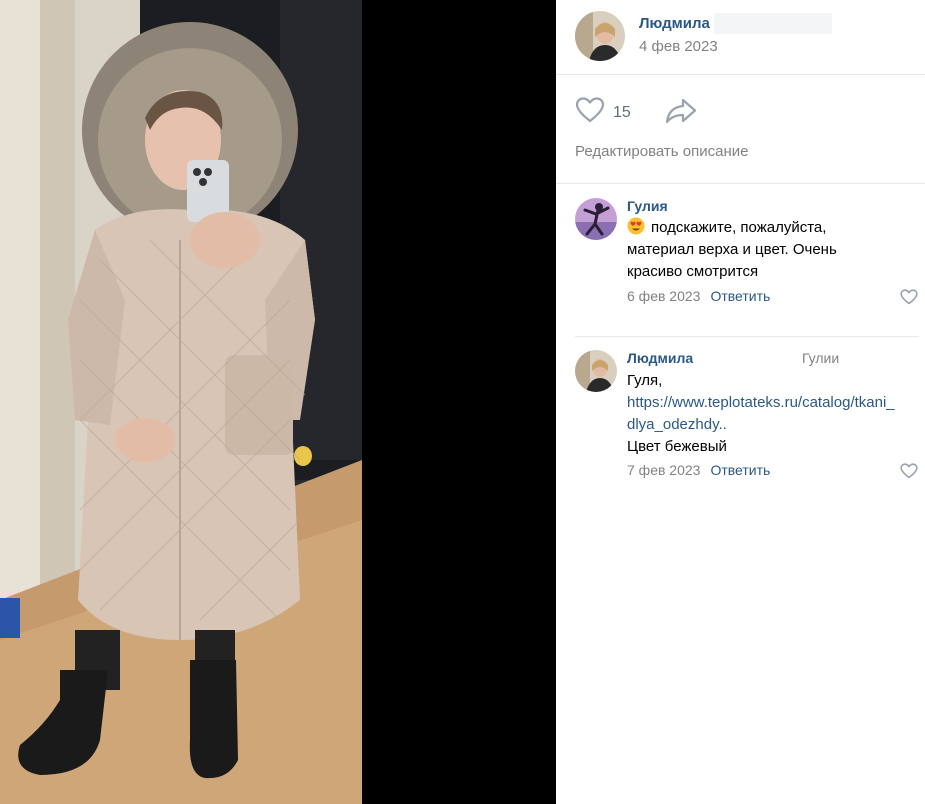 The width and height of the screenshot is (925, 804). What do you see at coordinates (663, 296) in the screenshot?
I see `comment-date: 6 фев 2023` at bounding box center [663, 296].